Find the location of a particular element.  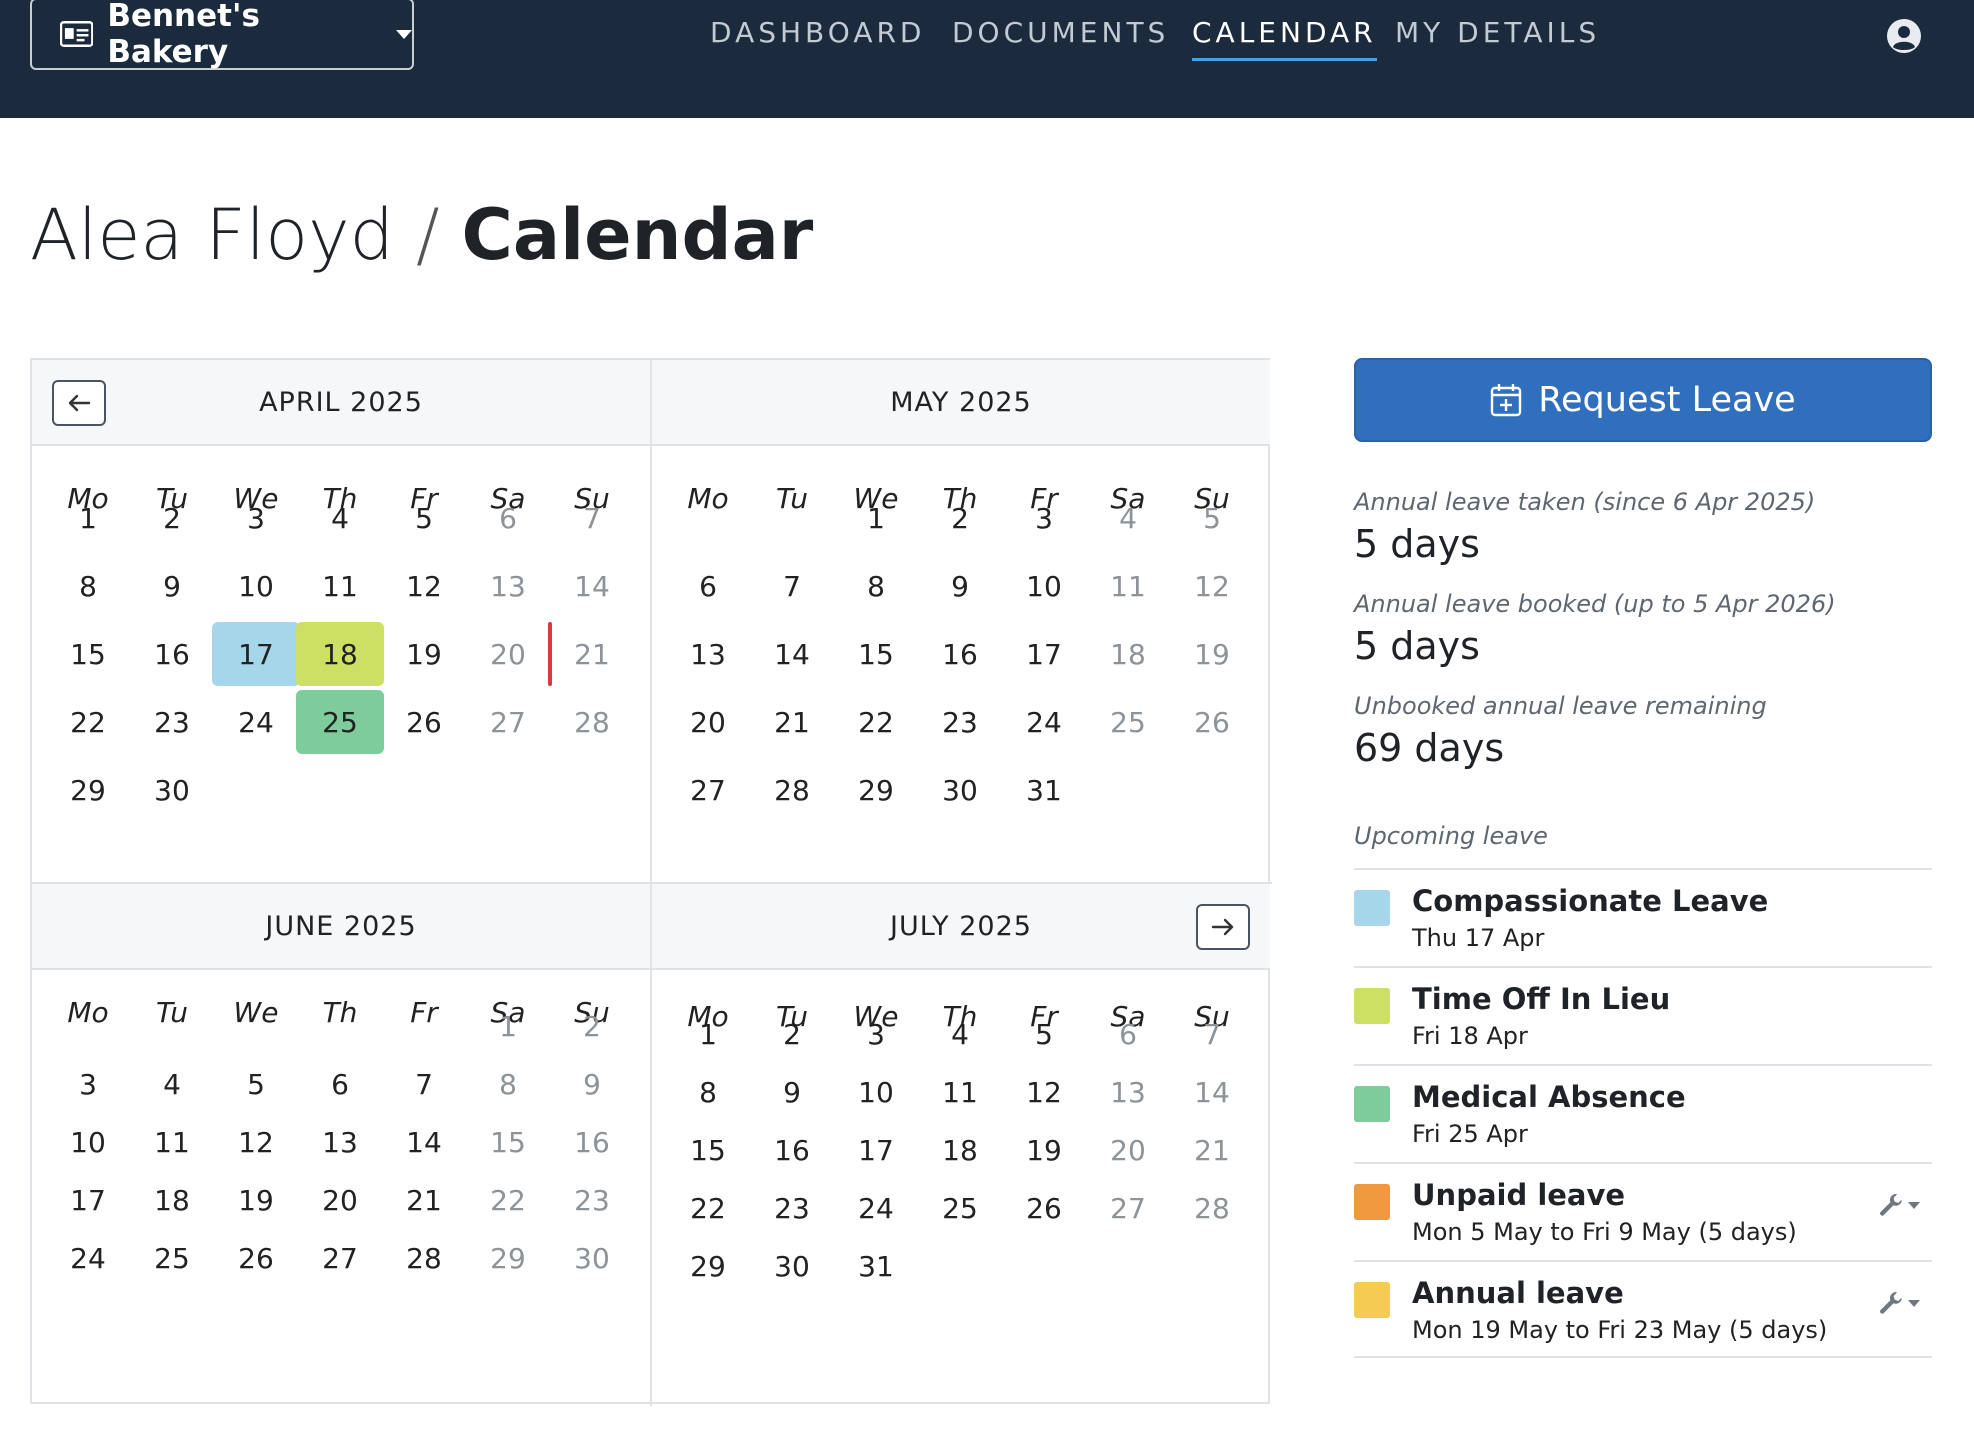

user-circle-icon is located at coordinates (1904, 36).